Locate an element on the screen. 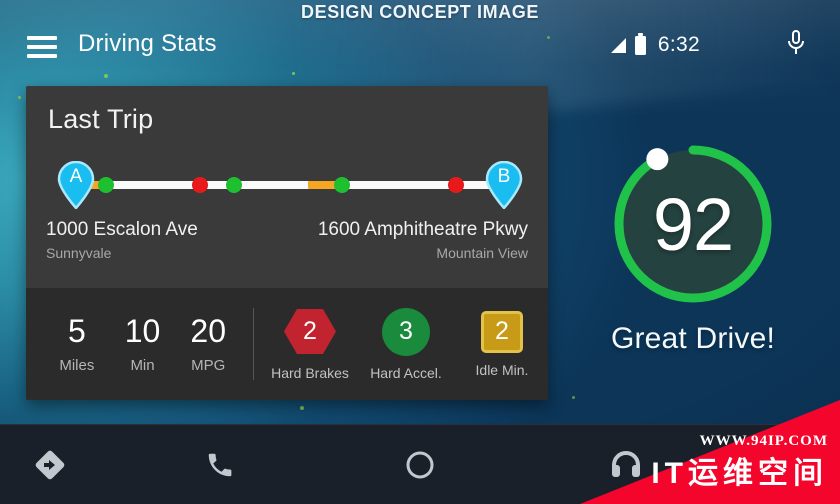 The height and width of the screenshot is (504, 840). stat-label: MPG is located at coordinates (208, 365).